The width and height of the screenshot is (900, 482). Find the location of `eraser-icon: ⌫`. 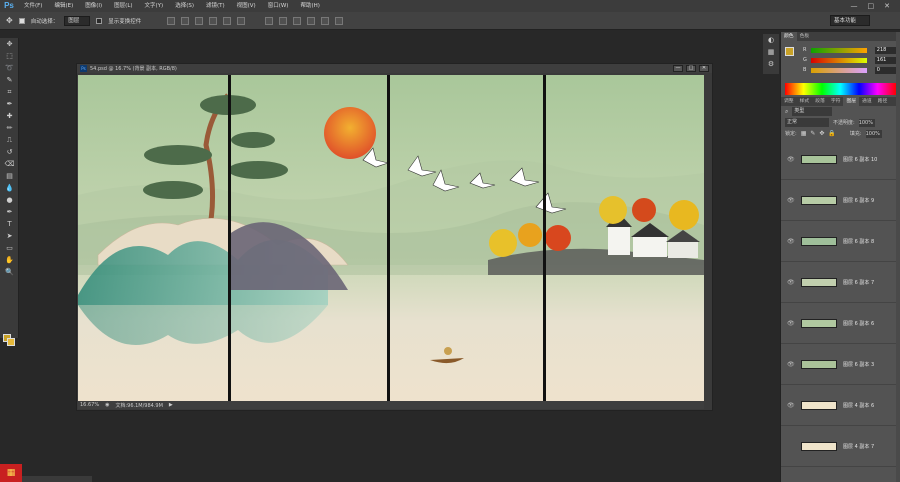

eraser-icon: ⌫ is located at coordinates (9, 164).